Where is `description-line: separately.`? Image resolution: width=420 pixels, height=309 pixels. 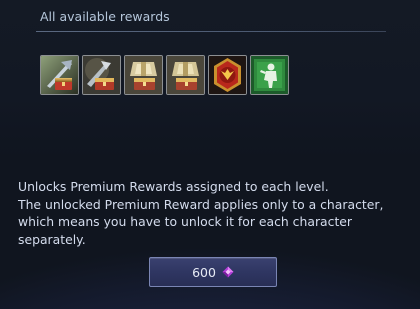 description-line: separately. is located at coordinates (52, 239).